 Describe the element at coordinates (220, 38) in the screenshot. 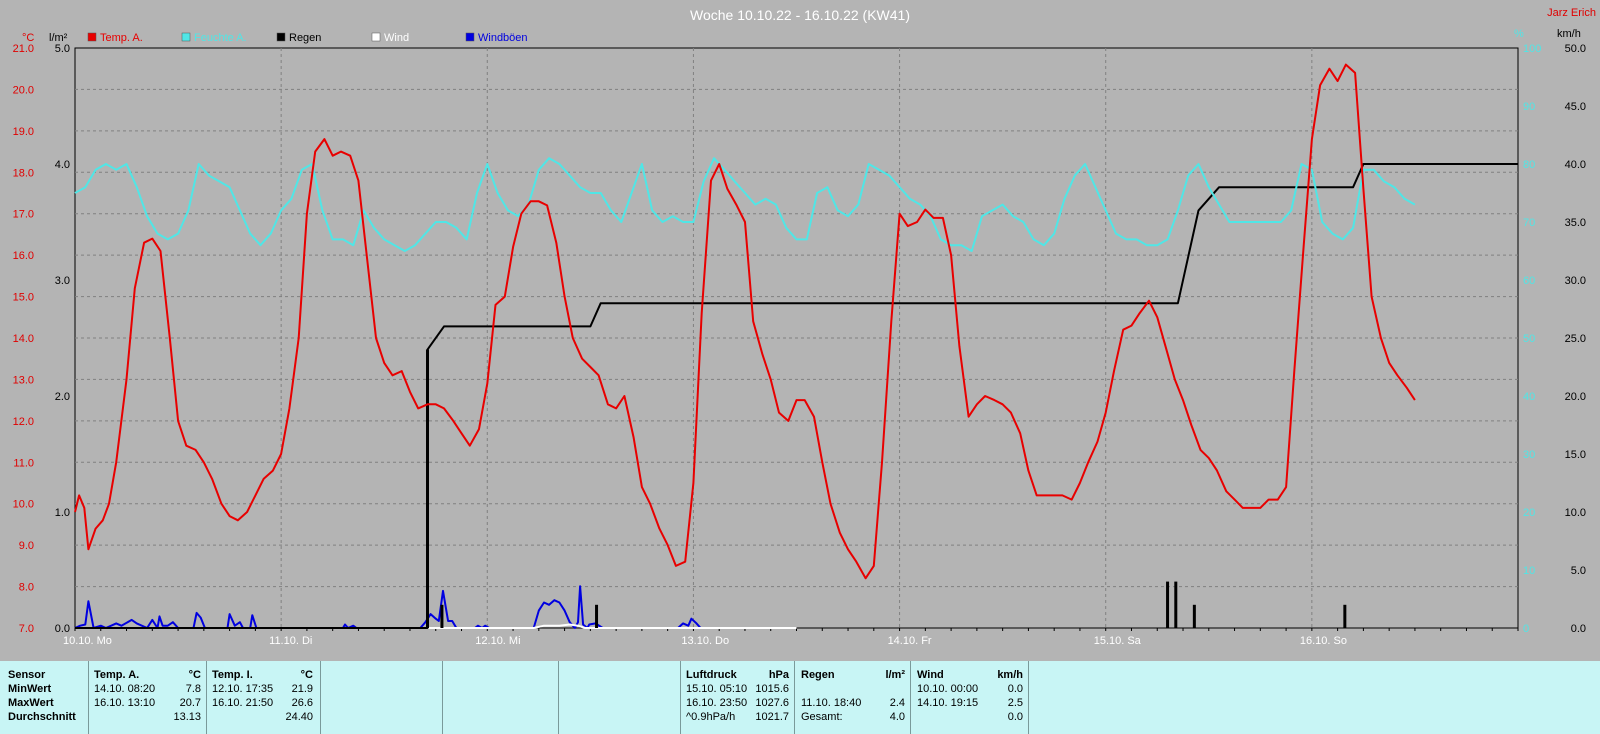

I see `legend-label: Feuchte A.` at that location.